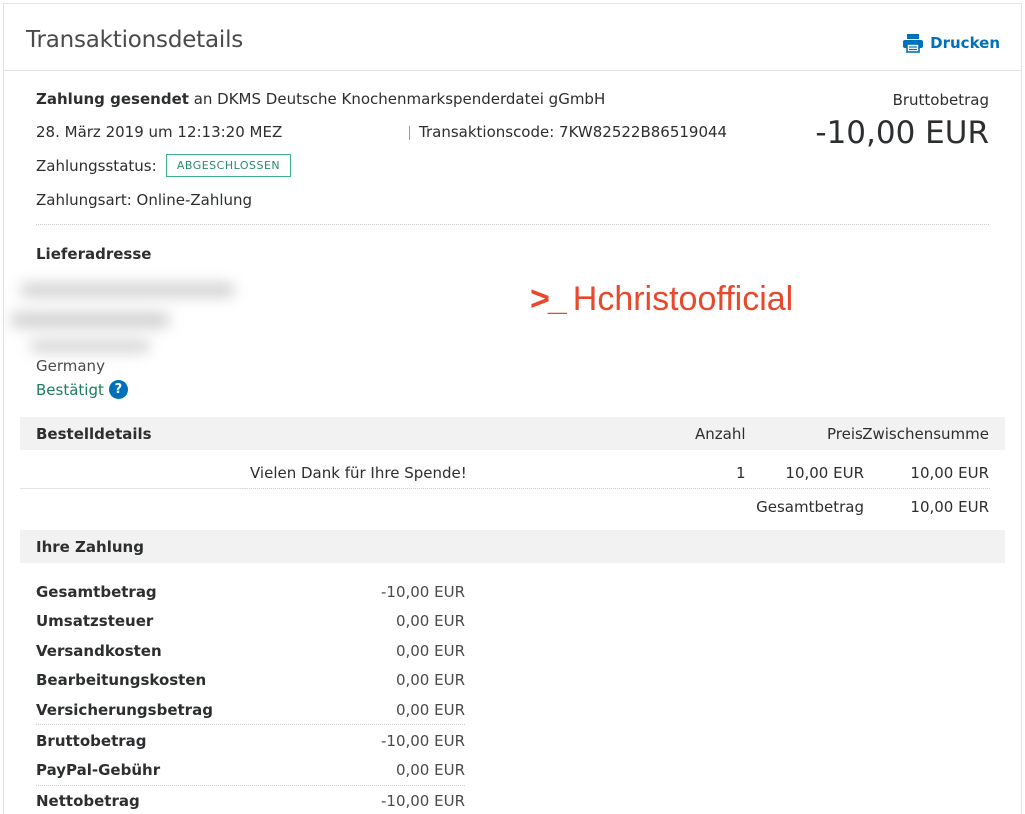  What do you see at coordinates (90, 547) in the screenshot?
I see `your-payment-title: Ihre Zahlung` at bounding box center [90, 547].